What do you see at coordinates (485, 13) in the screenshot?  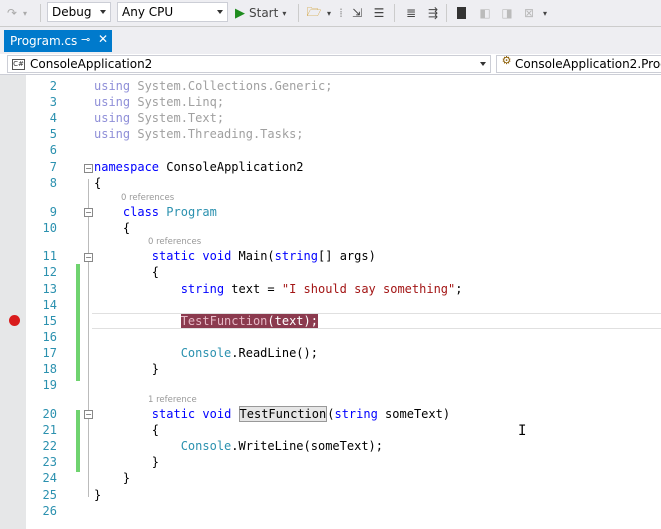 I see `previous-bookmark-icon: ◧` at bounding box center [485, 13].